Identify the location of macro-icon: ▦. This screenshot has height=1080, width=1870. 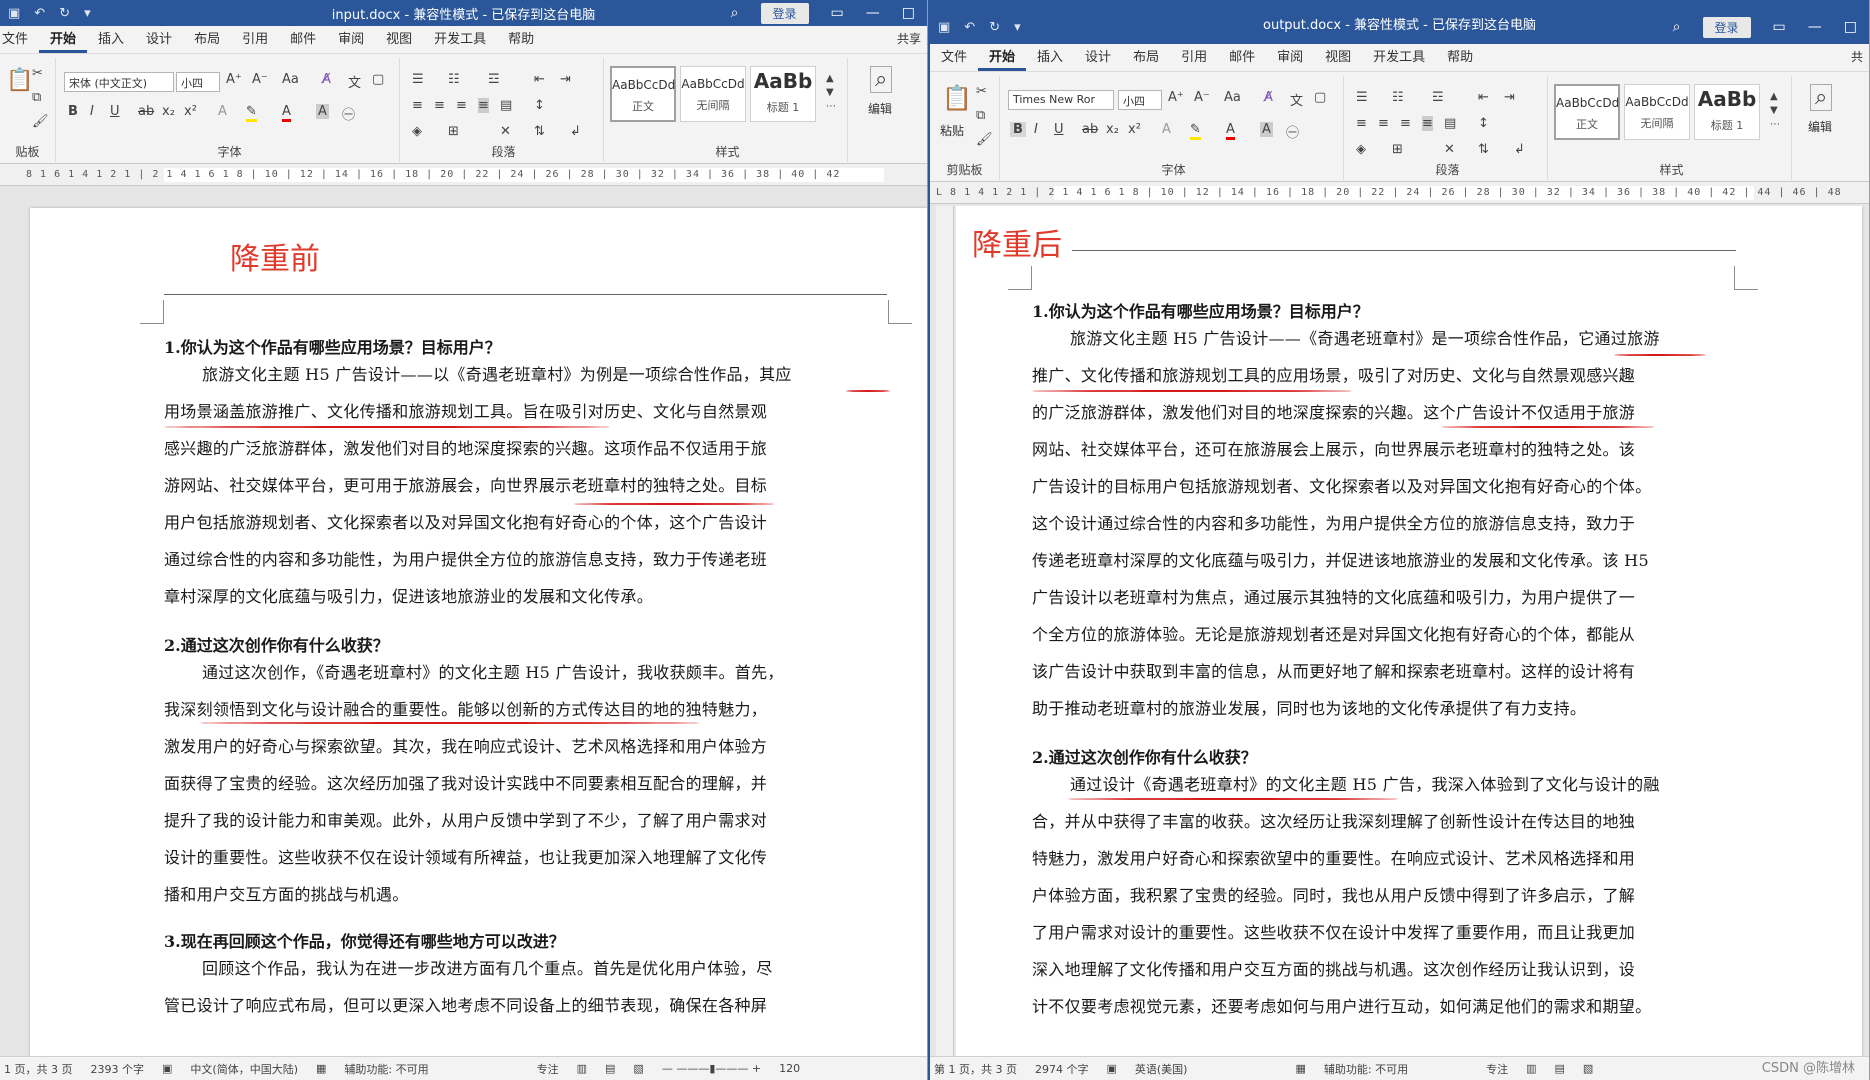
(1300, 1068).